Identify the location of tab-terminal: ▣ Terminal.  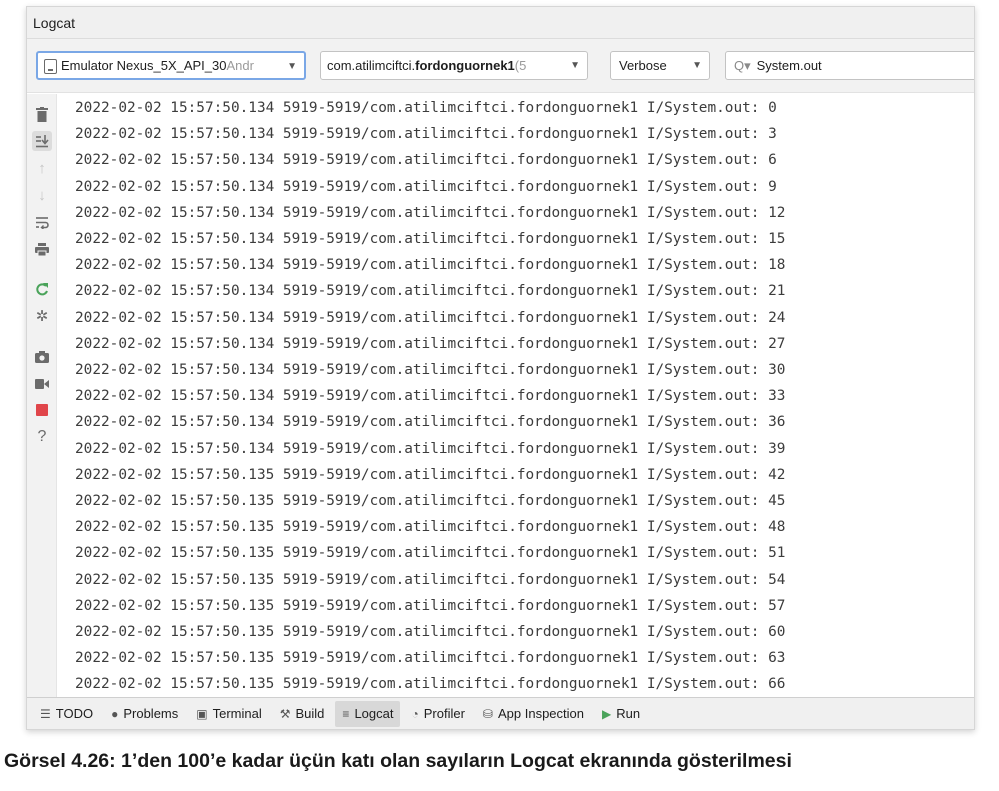
(228, 714).